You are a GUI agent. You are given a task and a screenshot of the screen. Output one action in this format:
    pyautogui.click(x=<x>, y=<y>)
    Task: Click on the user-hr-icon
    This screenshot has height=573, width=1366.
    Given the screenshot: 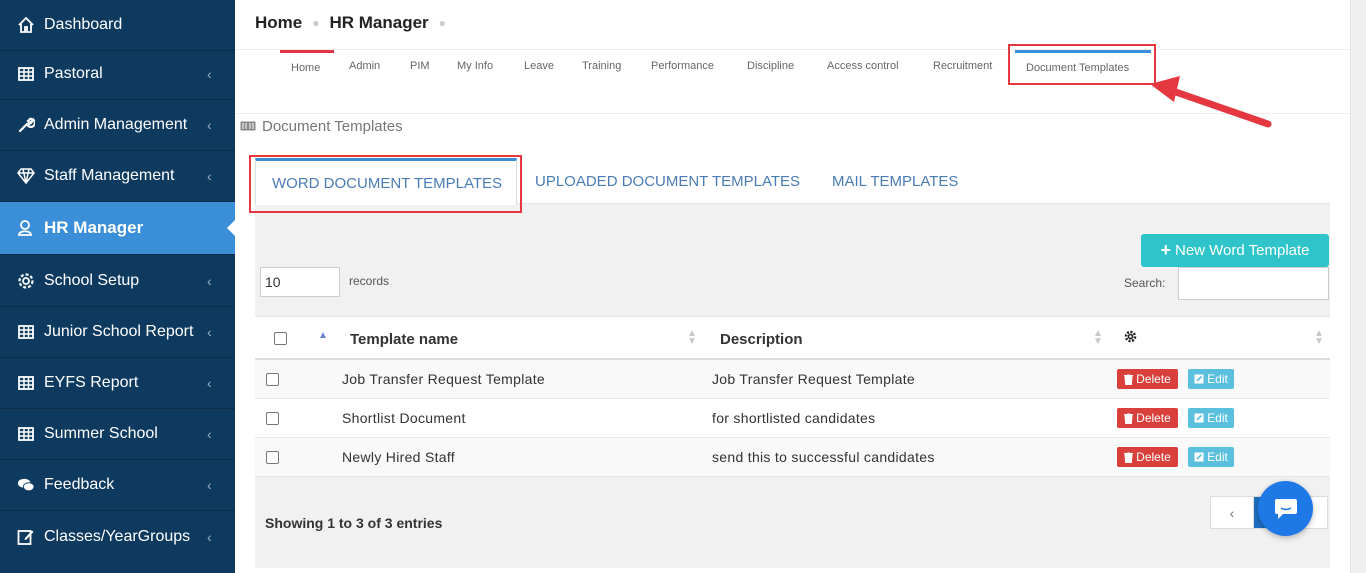 What is the action you would take?
    pyautogui.click(x=26, y=228)
    